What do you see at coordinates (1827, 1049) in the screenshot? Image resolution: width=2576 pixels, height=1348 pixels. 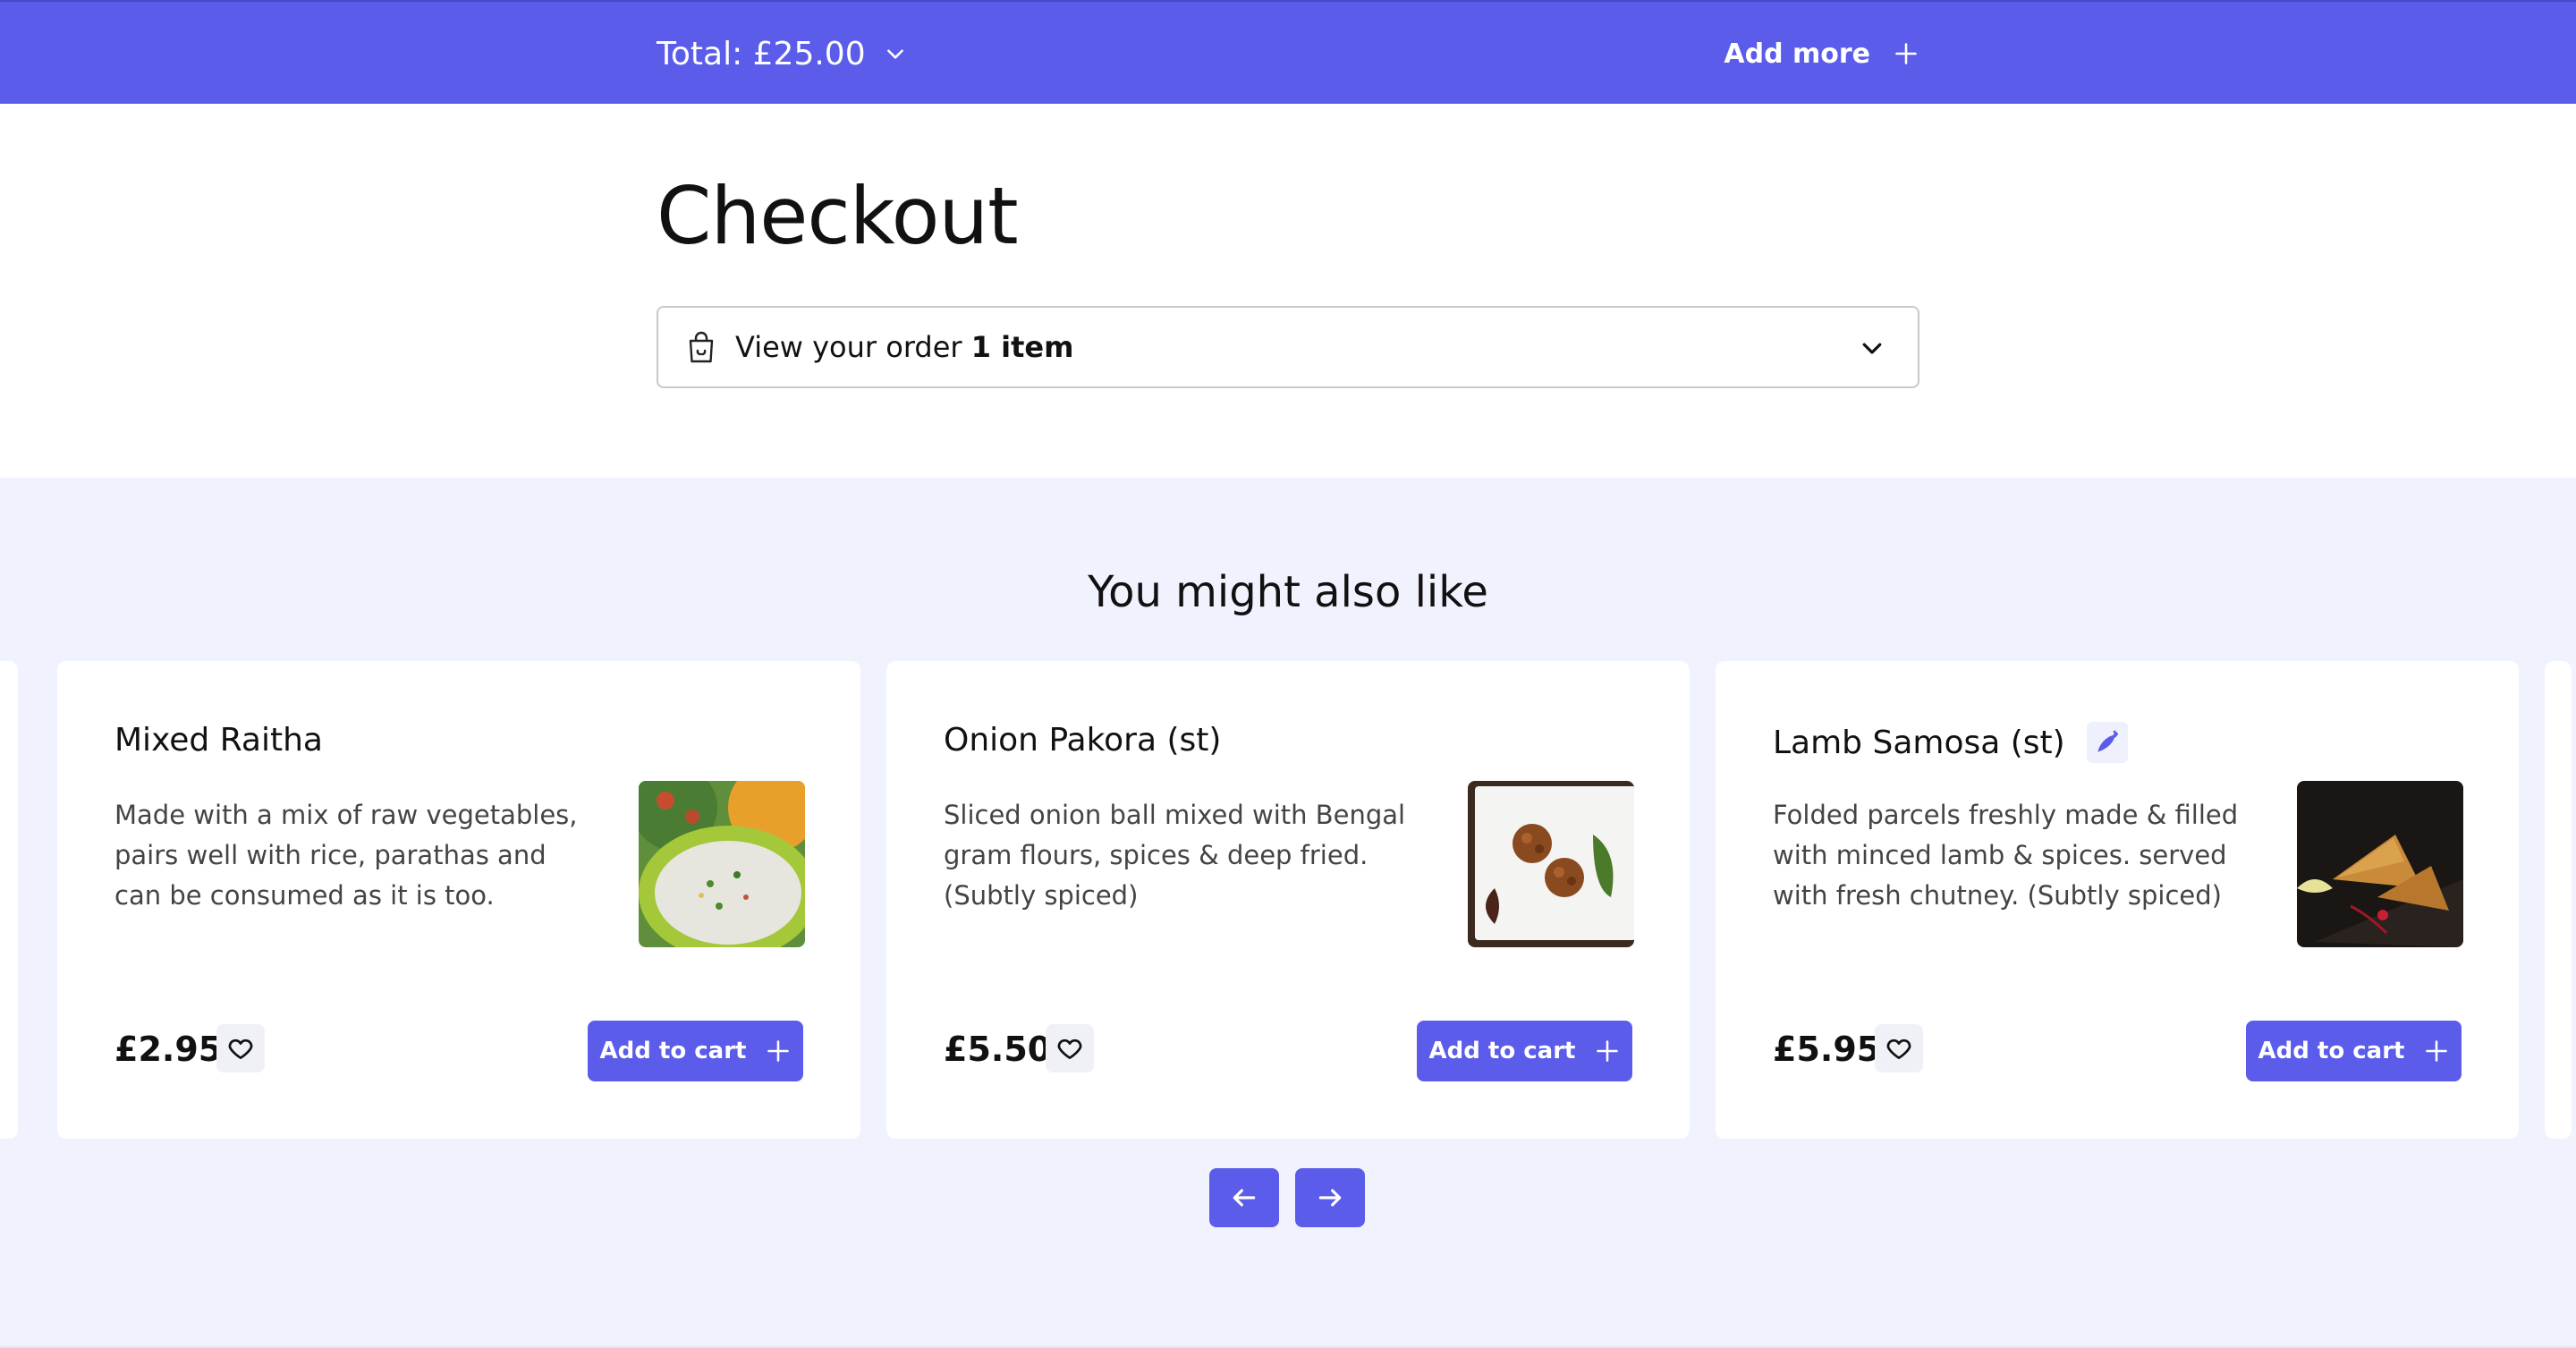 I see `product-price: £5.95` at bounding box center [1827, 1049].